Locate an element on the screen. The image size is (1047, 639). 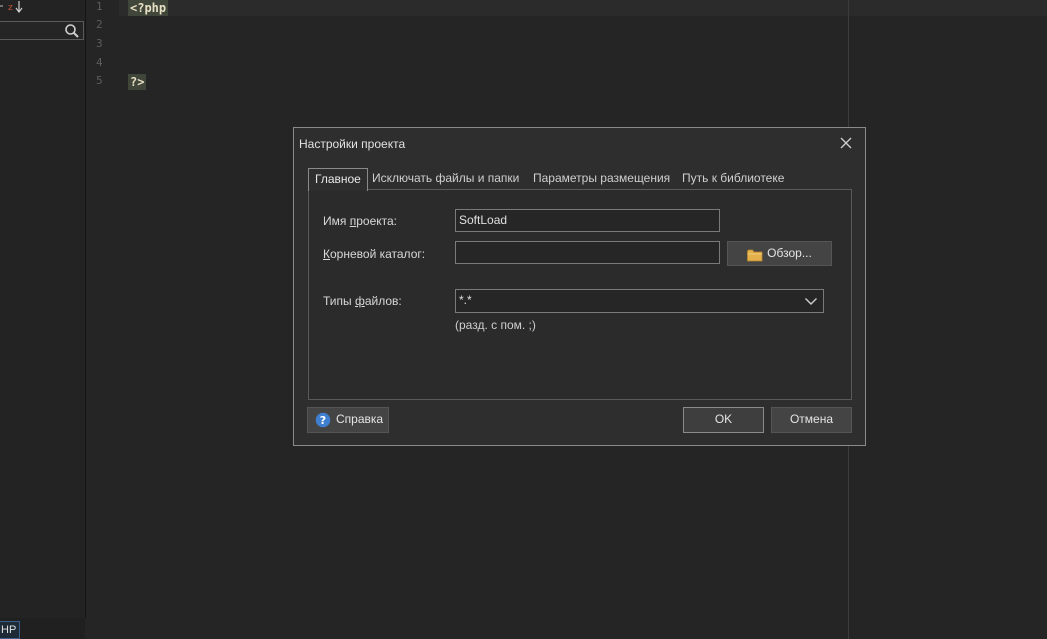
current-line-highlight is located at coordinates (583, 8).